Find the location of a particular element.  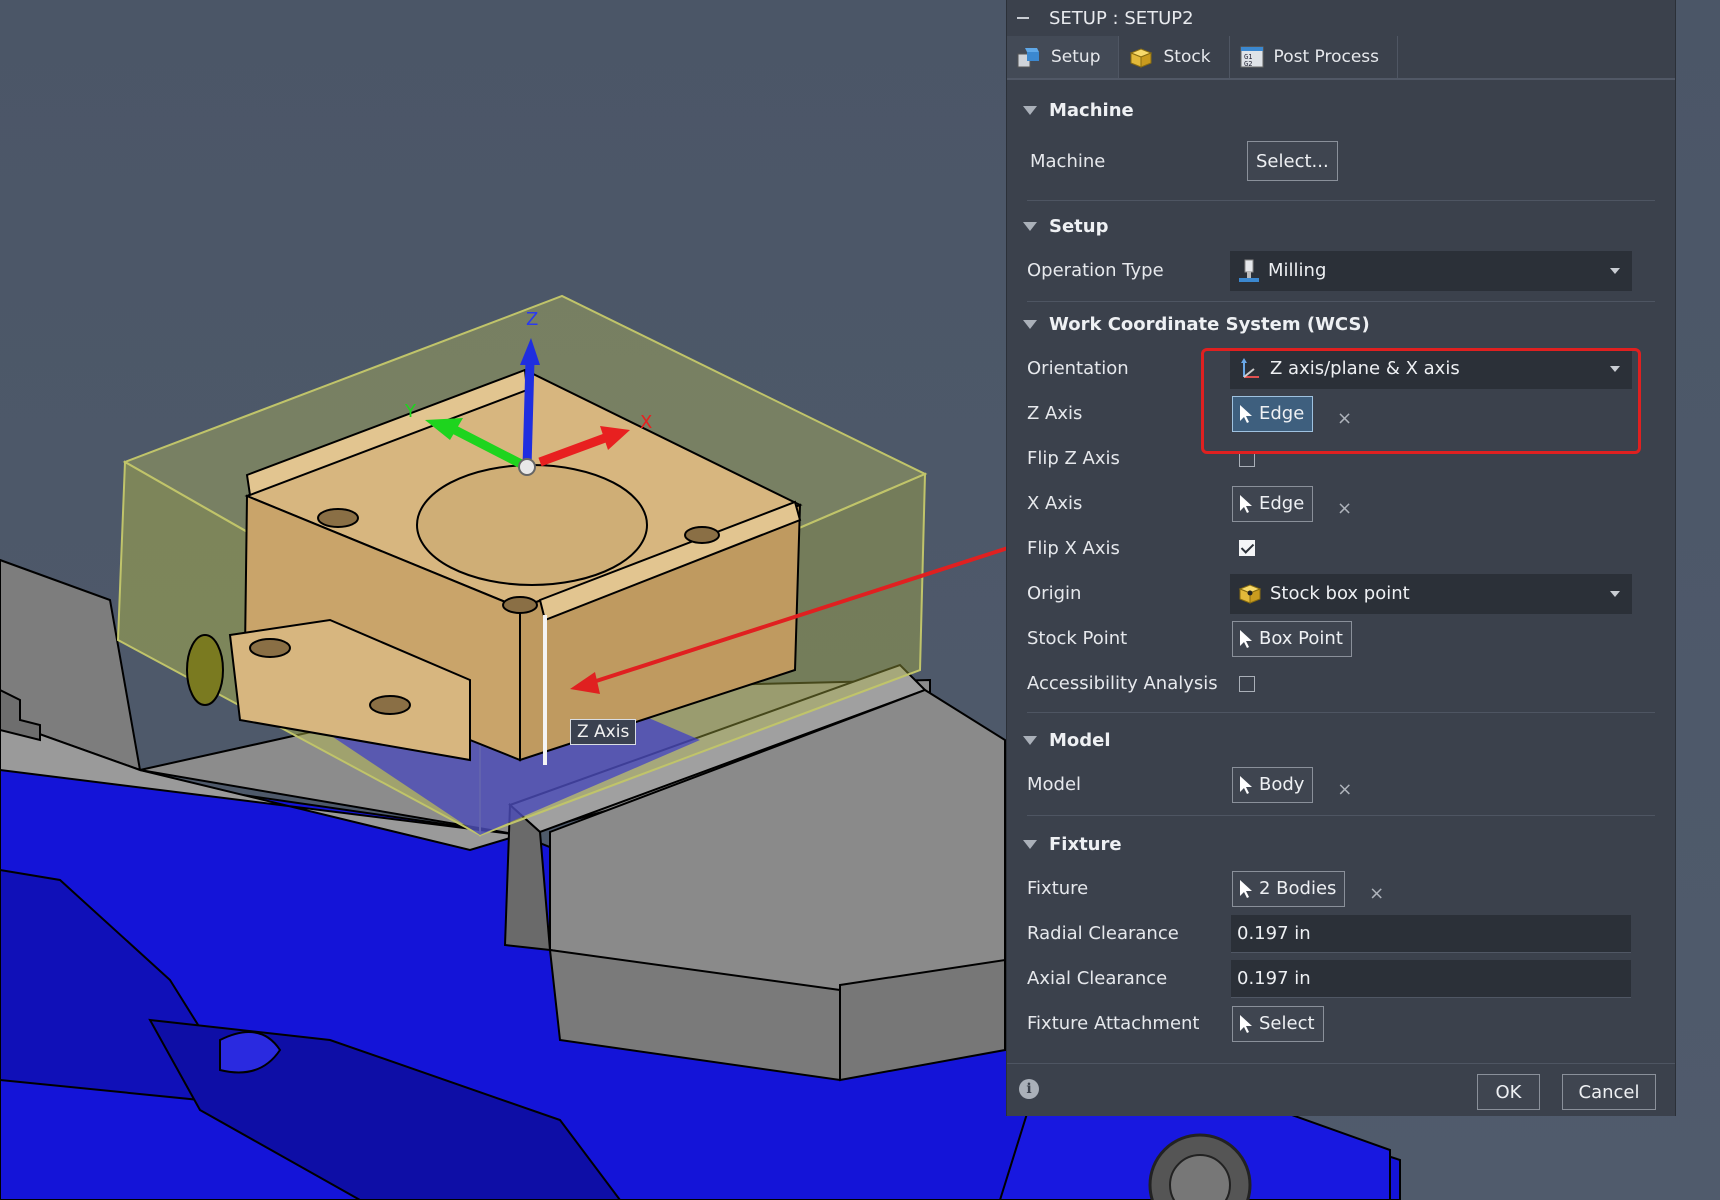

x-axis-edge-selector: Edge is located at coordinates (1273, 503).